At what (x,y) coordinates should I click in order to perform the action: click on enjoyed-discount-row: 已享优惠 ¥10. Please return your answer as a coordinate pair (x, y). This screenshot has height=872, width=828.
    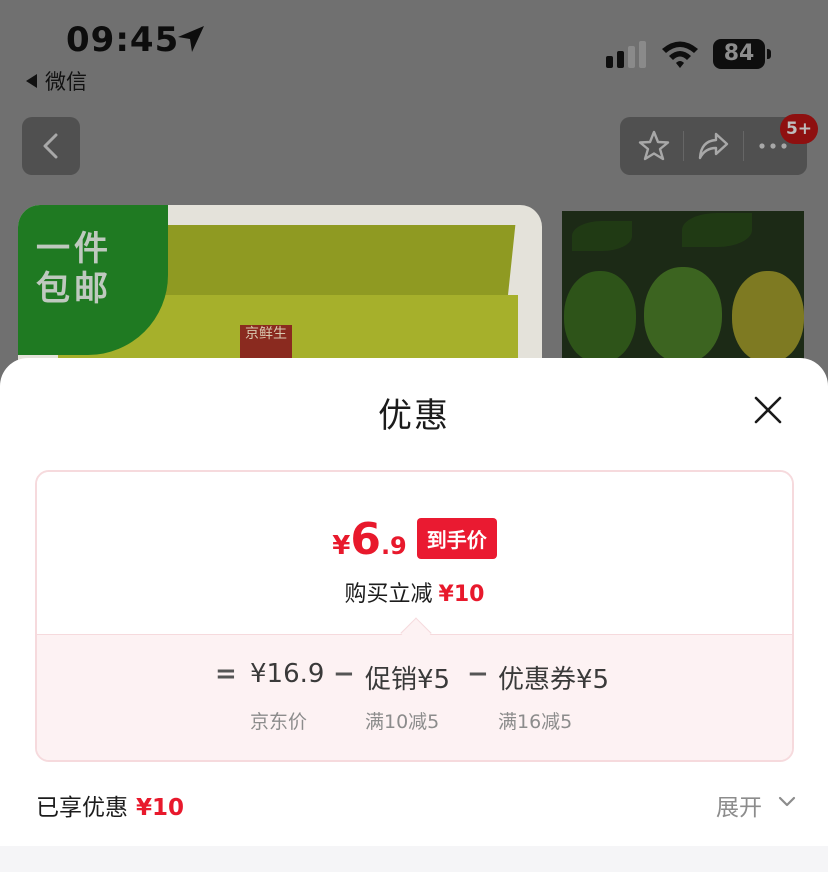
    Looking at the image, I should click on (110, 805).